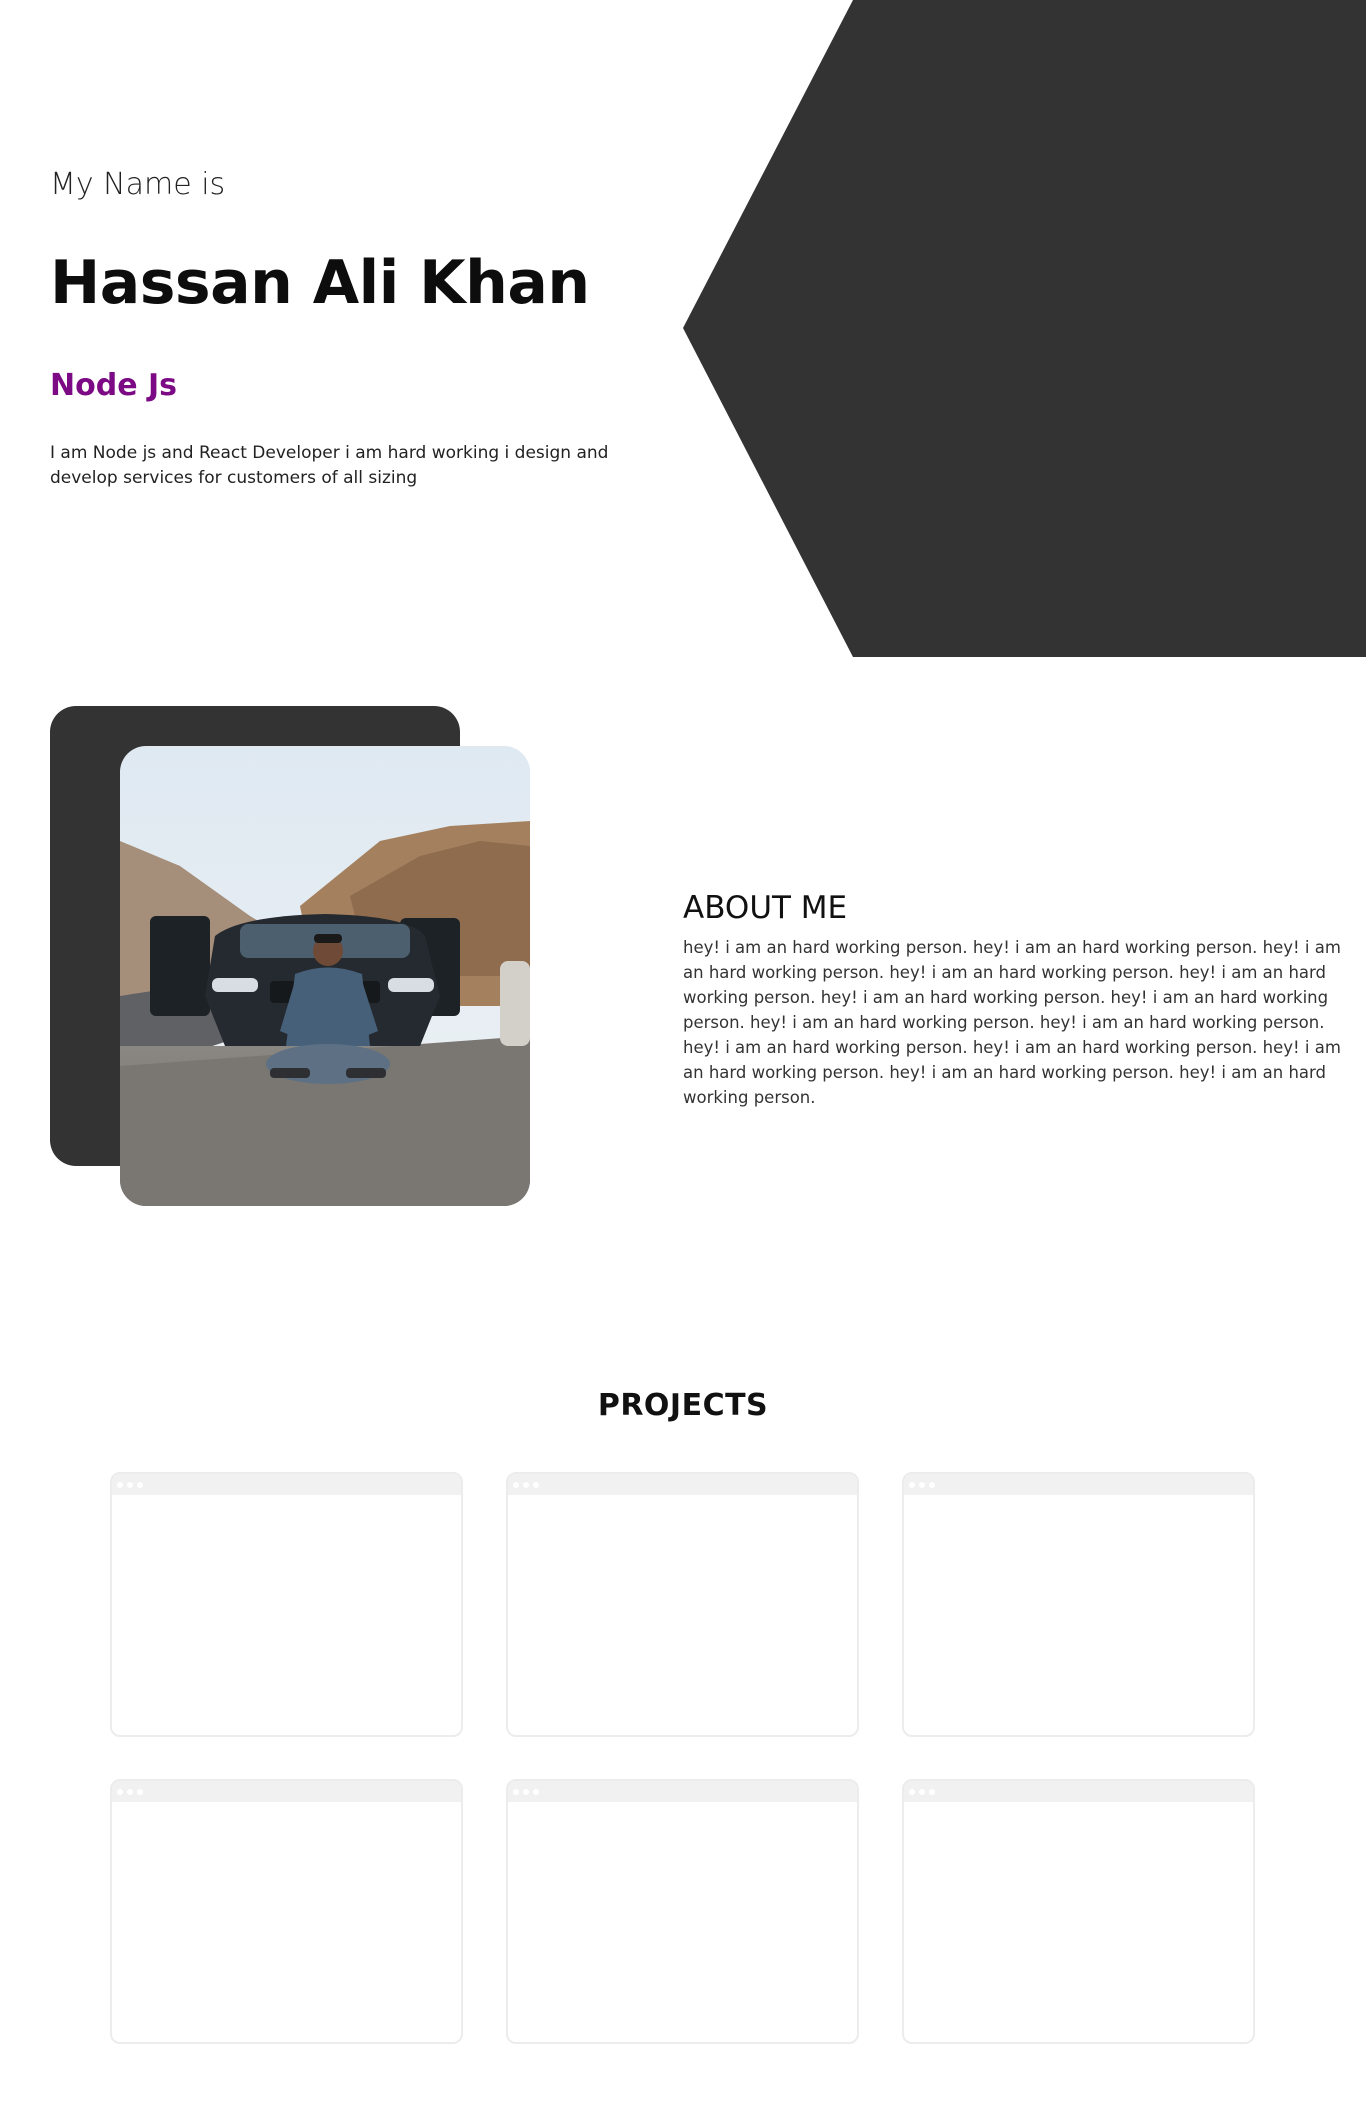  What do you see at coordinates (114, 385) in the screenshot?
I see `profile-role: Node Js` at bounding box center [114, 385].